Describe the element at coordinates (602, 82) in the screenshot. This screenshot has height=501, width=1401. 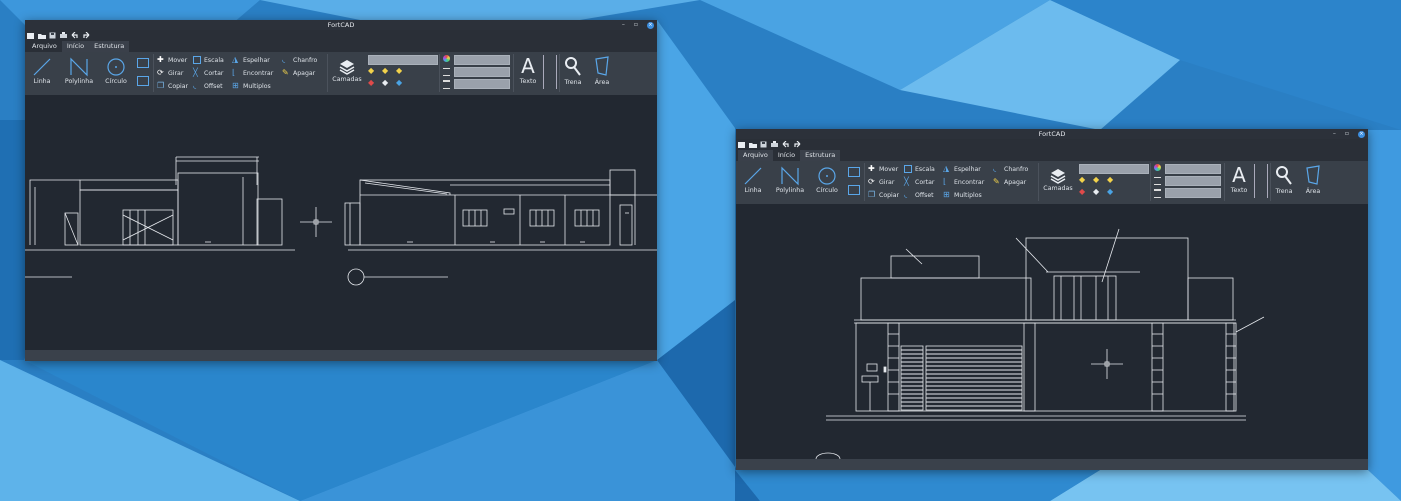
I see `area-label: Área` at that location.